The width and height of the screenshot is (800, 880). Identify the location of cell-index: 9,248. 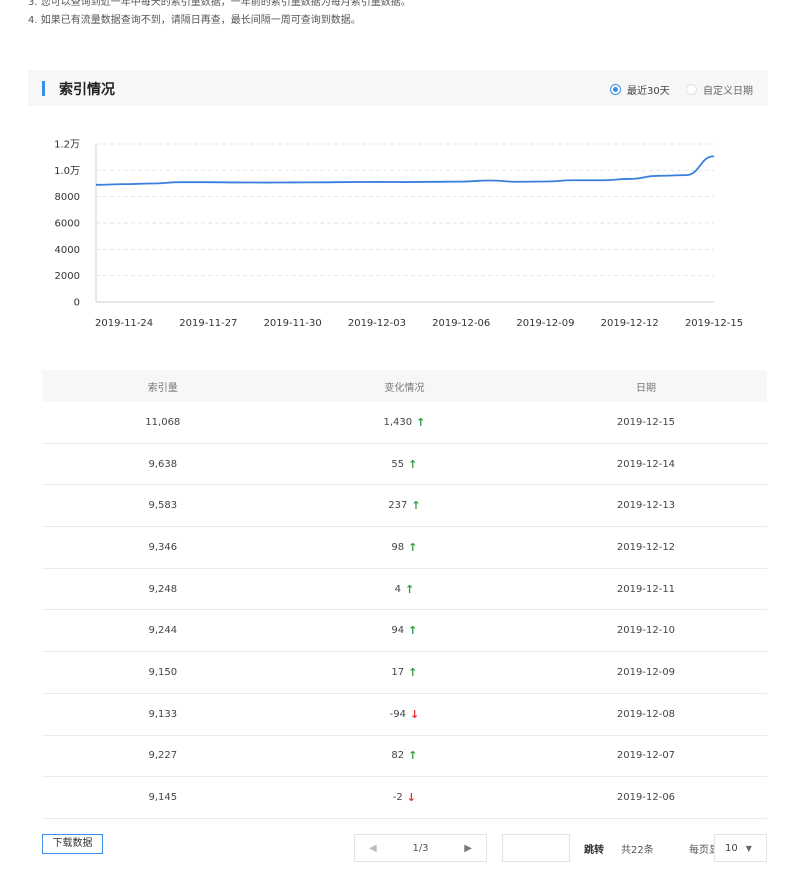
(163, 589).